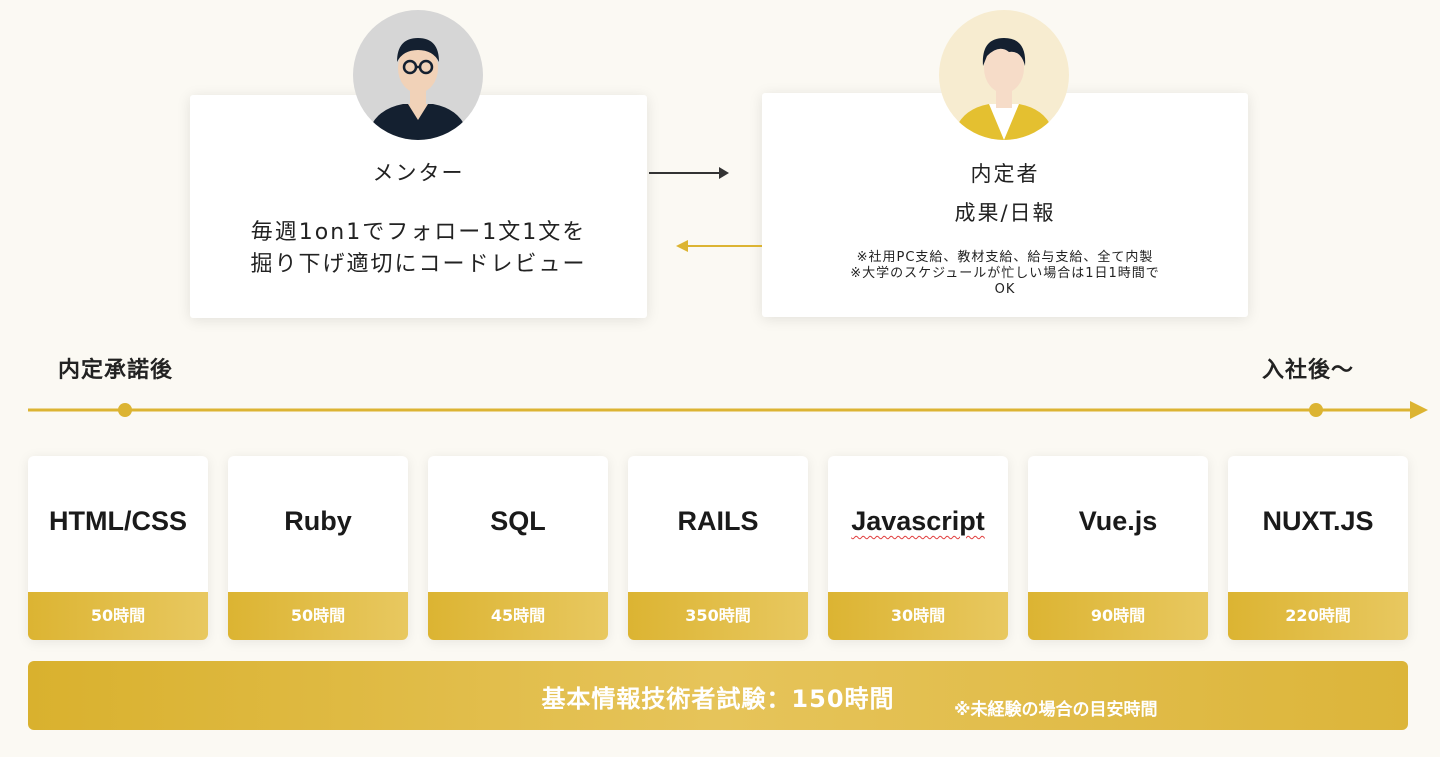 The height and width of the screenshot is (757, 1440). I want to click on trainee-note-1: ※社用PC支給、教材支給、給与支給、全て内製, so click(1005, 257).